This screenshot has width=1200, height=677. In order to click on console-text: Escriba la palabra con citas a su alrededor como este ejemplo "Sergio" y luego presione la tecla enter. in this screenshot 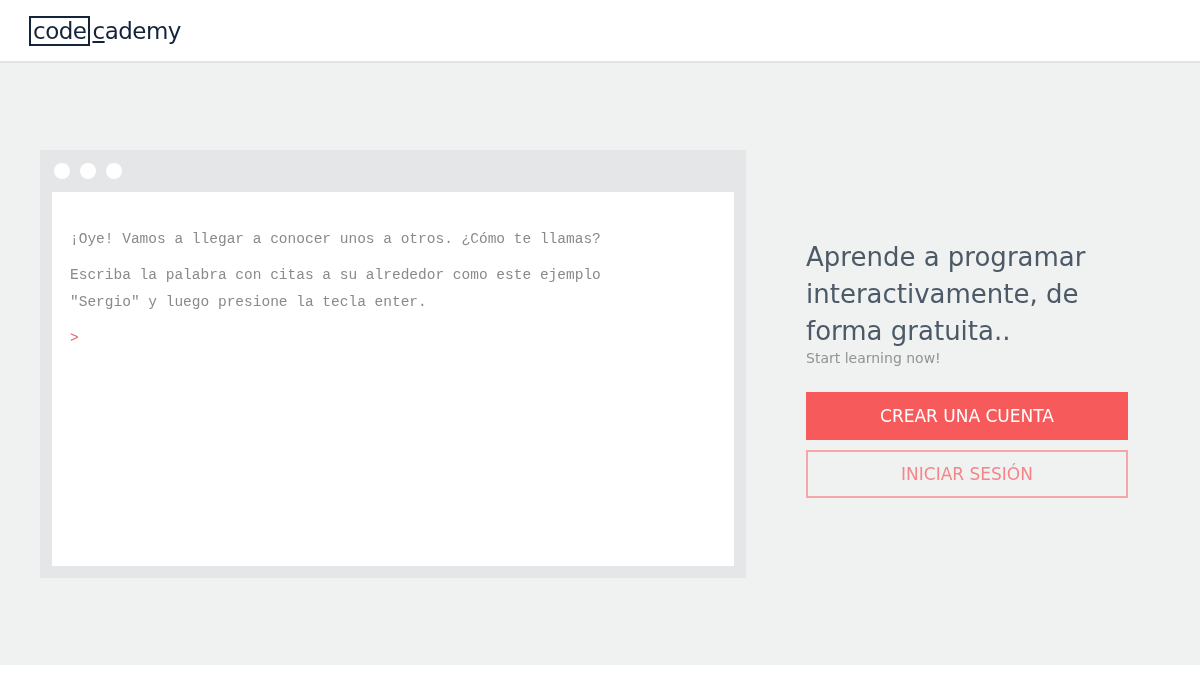, I will do `click(336, 289)`.